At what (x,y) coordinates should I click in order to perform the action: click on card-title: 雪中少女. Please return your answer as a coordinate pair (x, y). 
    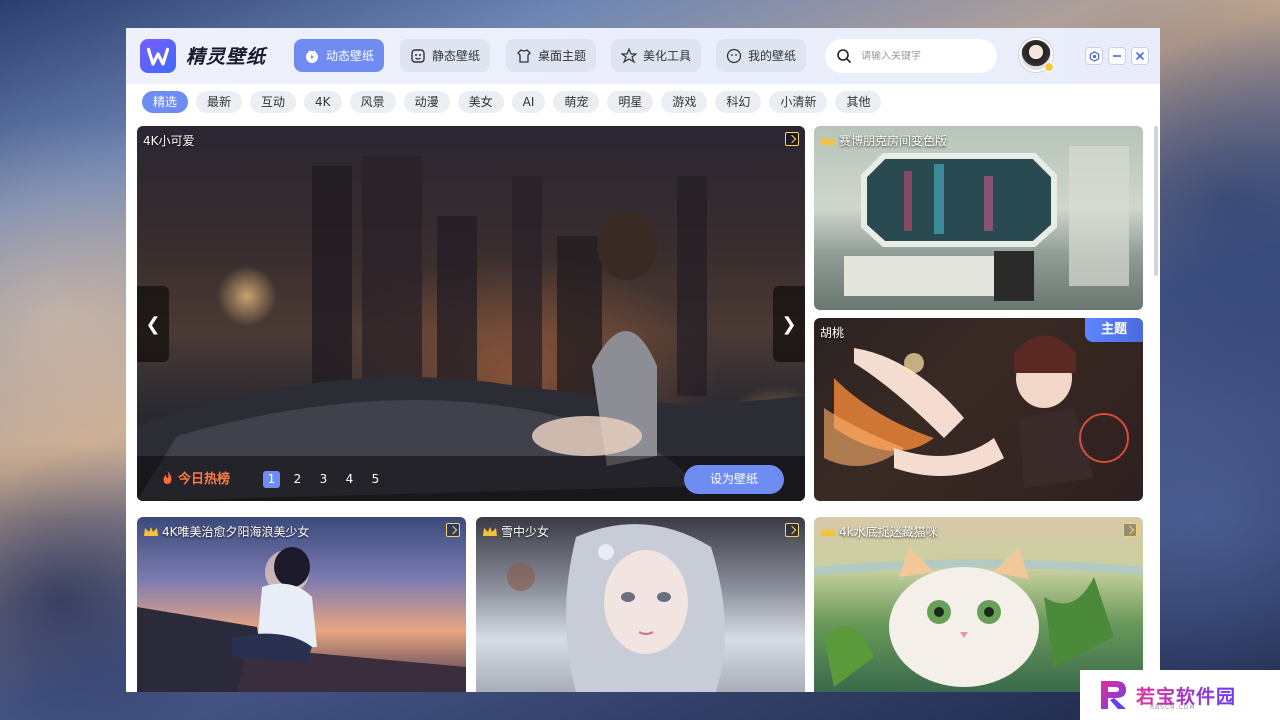
    Looking at the image, I should click on (515, 531).